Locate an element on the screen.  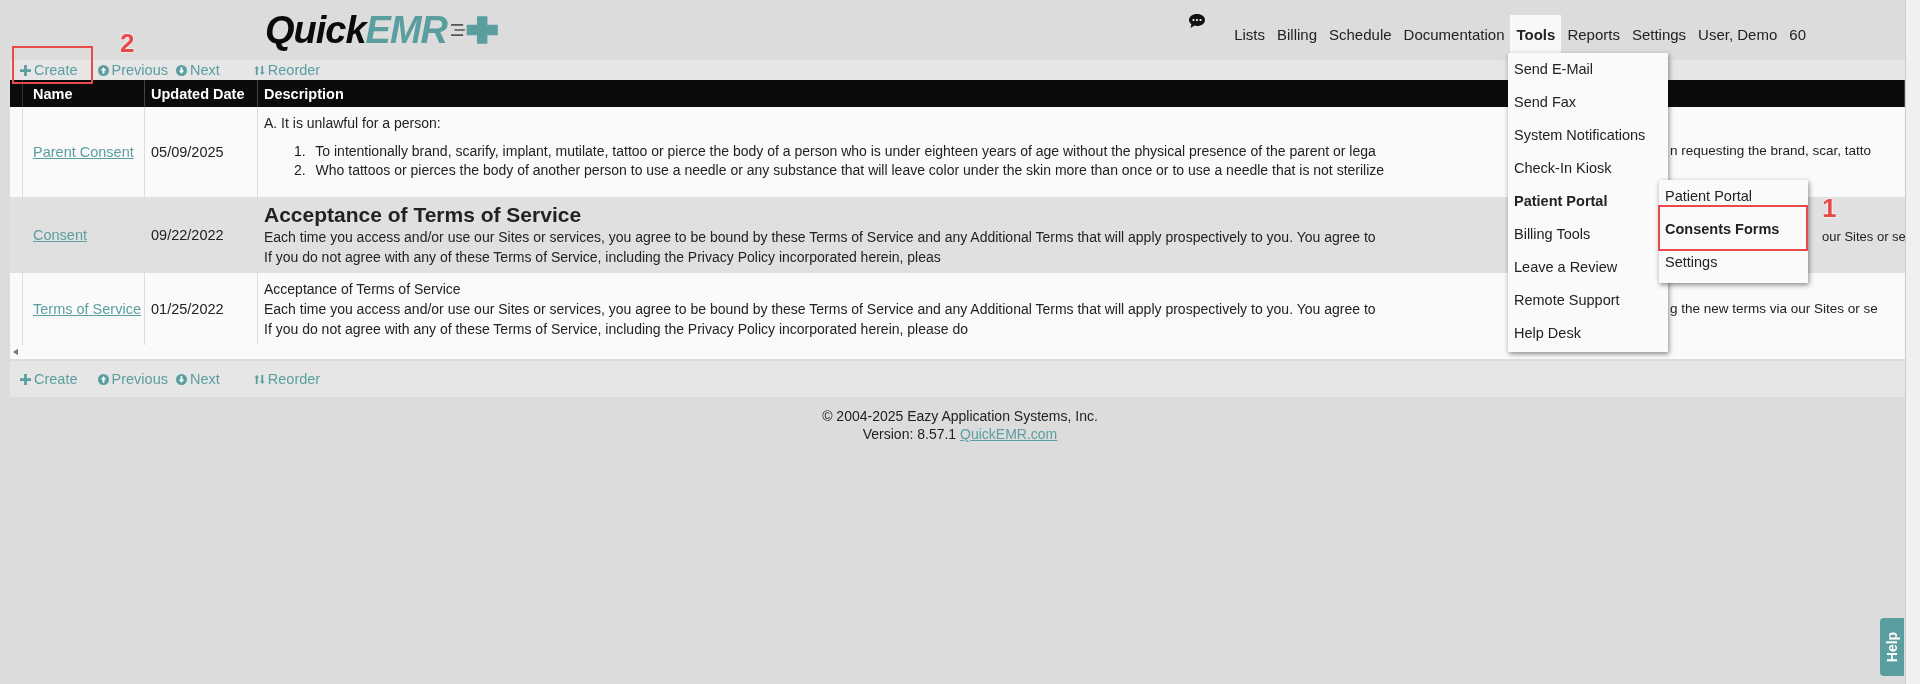
scroll-left-icon is located at coordinates (15, 352).